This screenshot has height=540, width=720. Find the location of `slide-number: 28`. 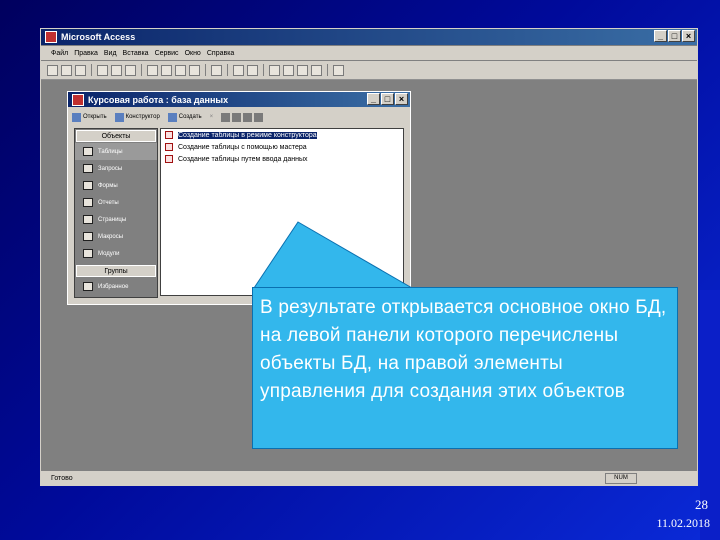

slide-number: 28 is located at coordinates (701, 504).